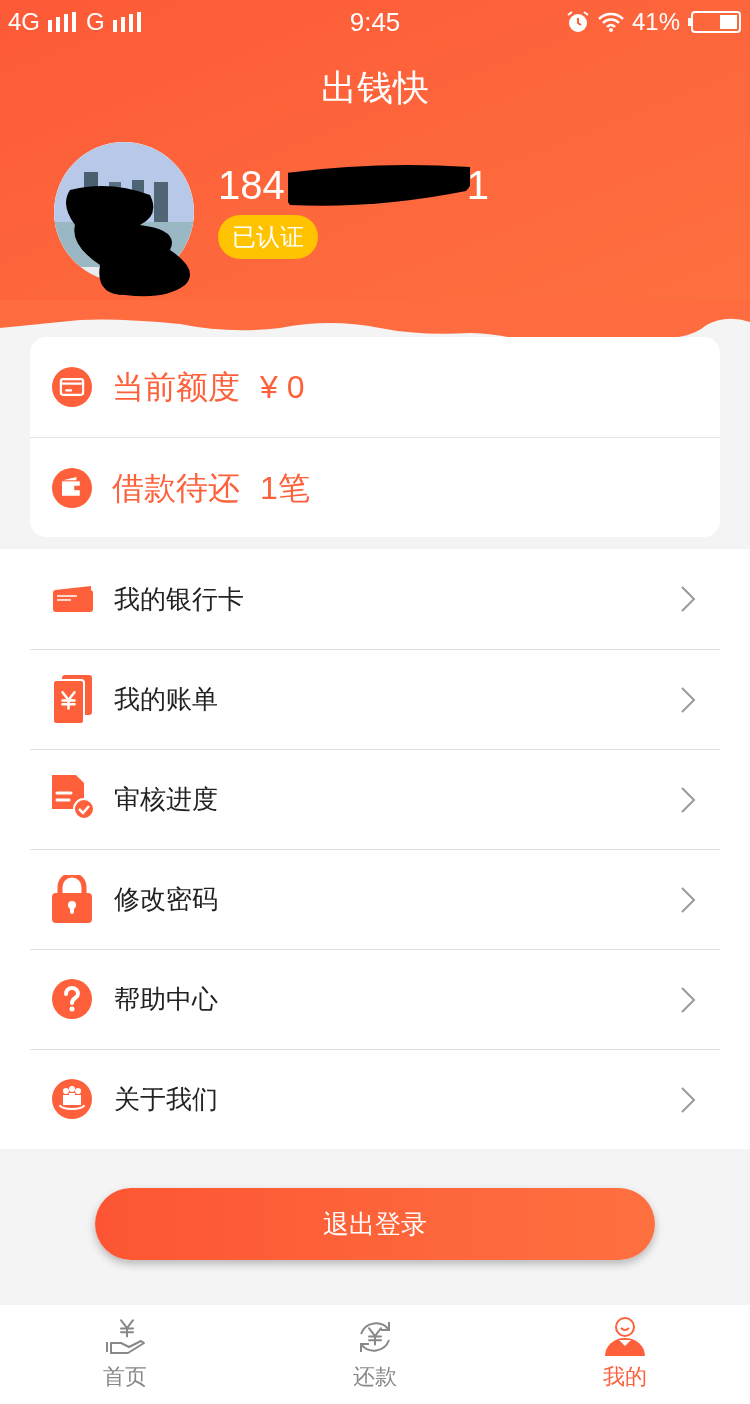  What do you see at coordinates (375, 1354) in the screenshot?
I see `nav-tab: 还款` at bounding box center [375, 1354].